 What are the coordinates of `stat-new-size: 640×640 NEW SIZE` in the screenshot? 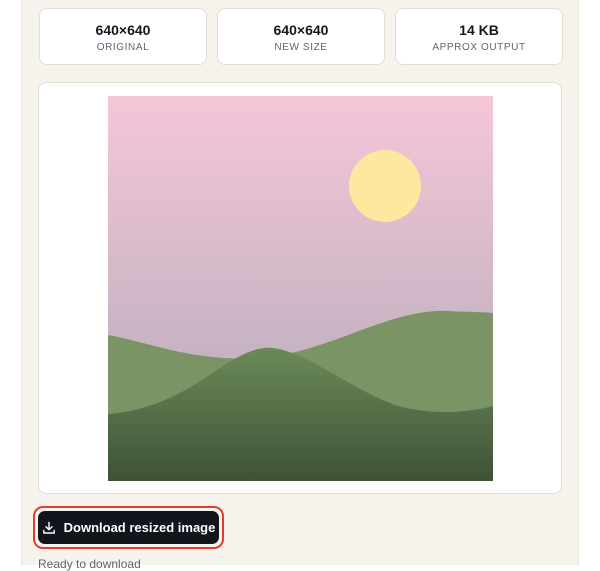 It's located at (301, 36).